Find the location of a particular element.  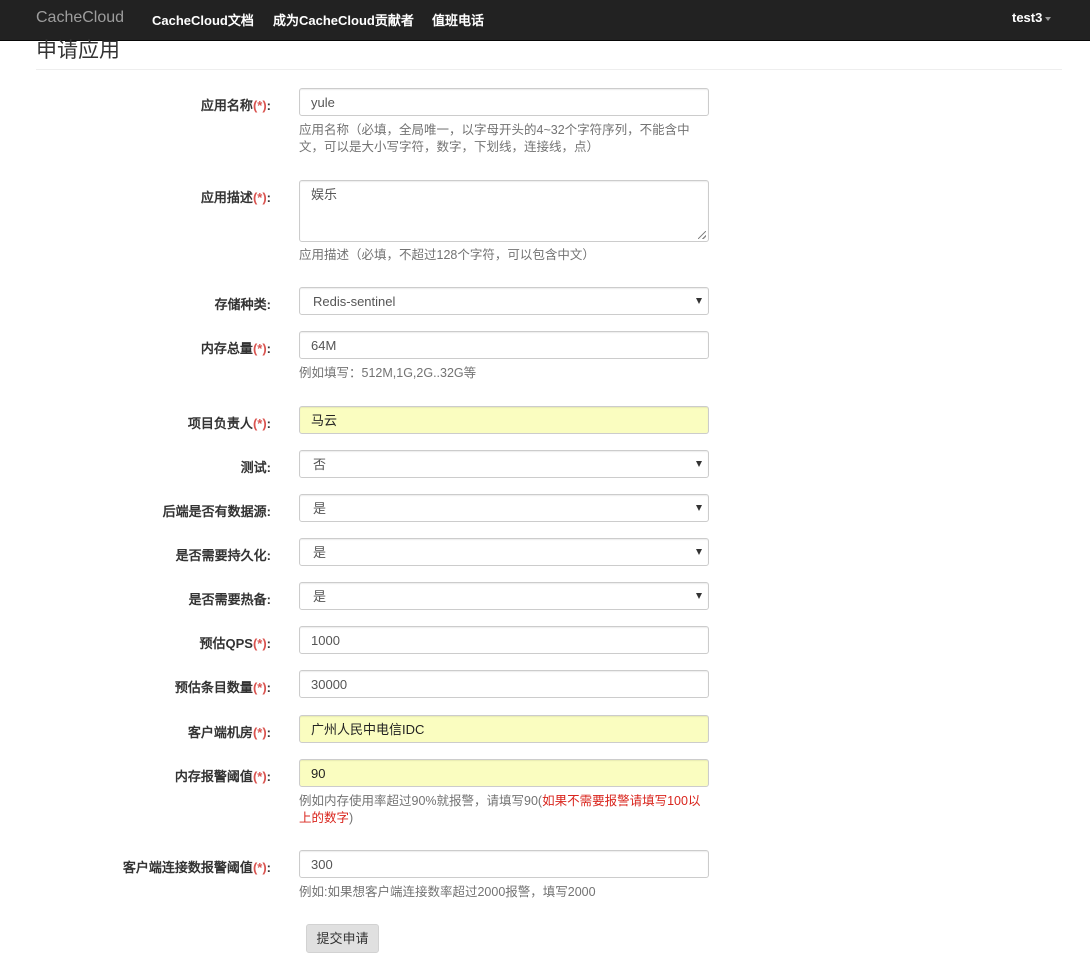

has-backend-select: 是 is located at coordinates (504, 508).